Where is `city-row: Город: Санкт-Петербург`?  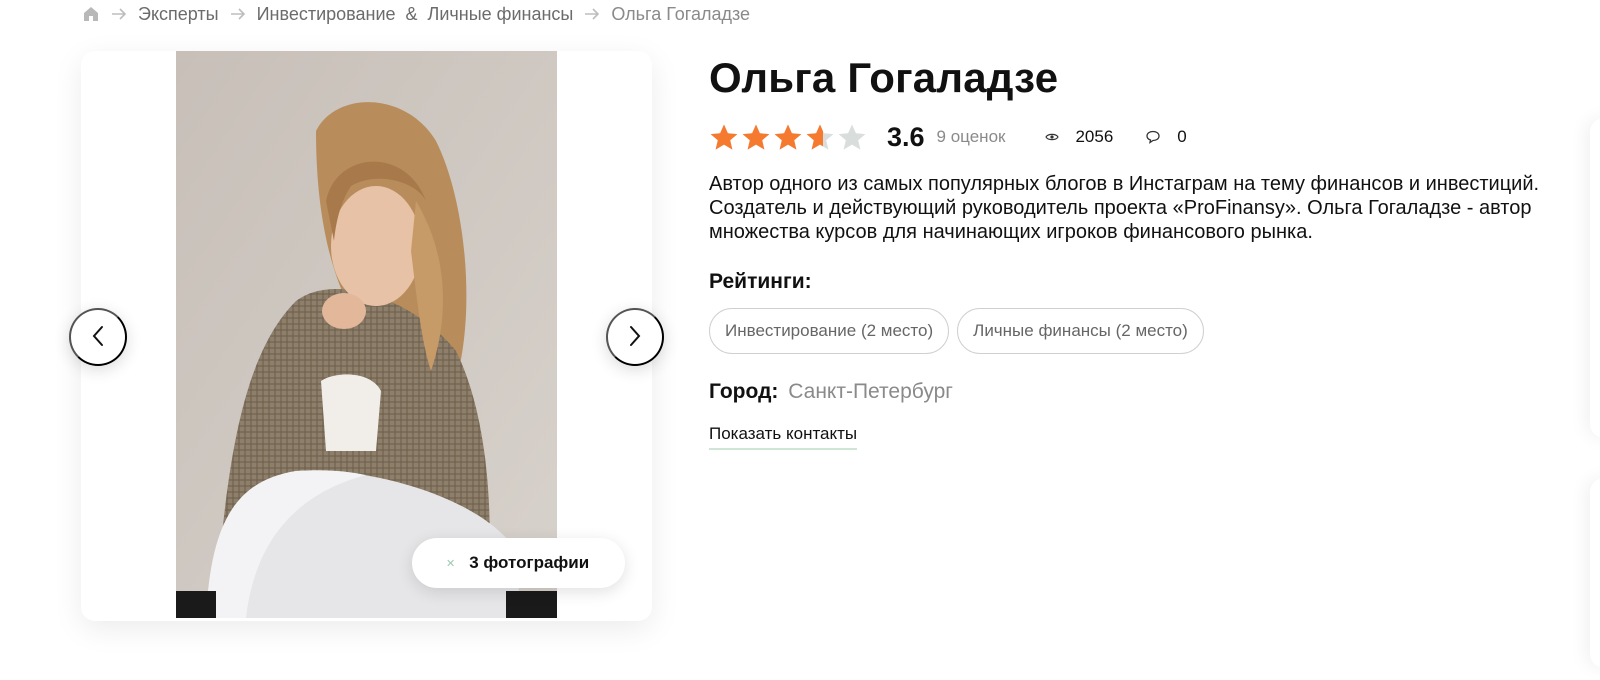
city-row: Город: Санкт-Петербург is located at coordinates (1134, 392).